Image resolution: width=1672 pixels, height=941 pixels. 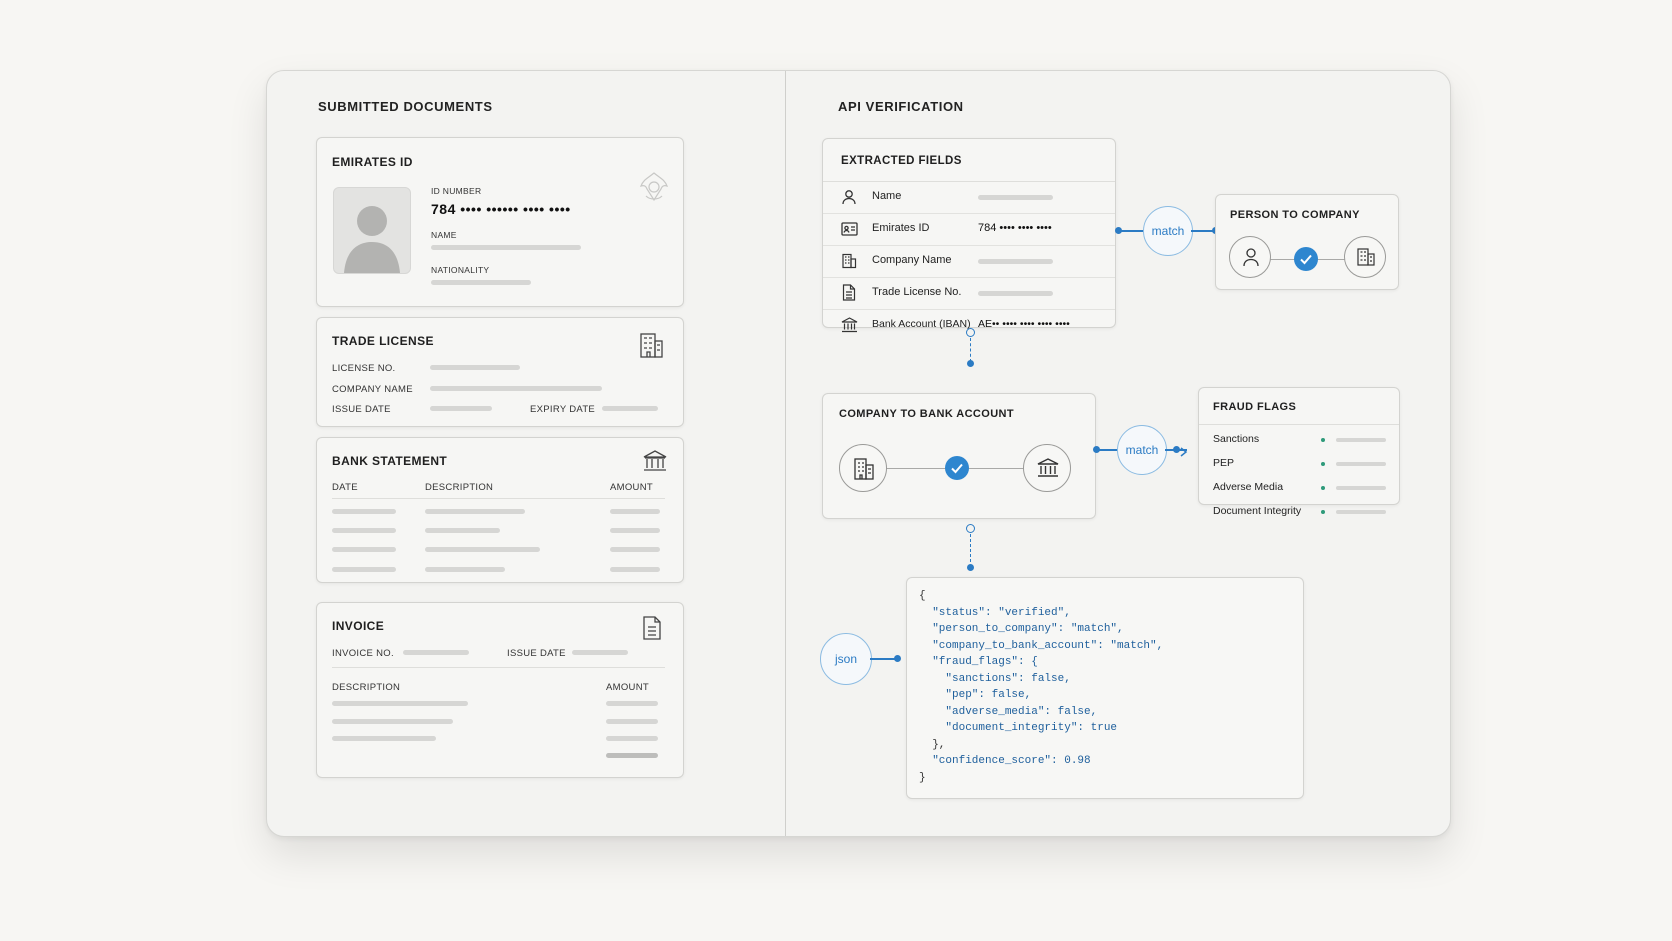 What do you see at coordinates (969, 197) in the screenshot?
I see `field-row-name: Name` at bounding box center [969, 197].